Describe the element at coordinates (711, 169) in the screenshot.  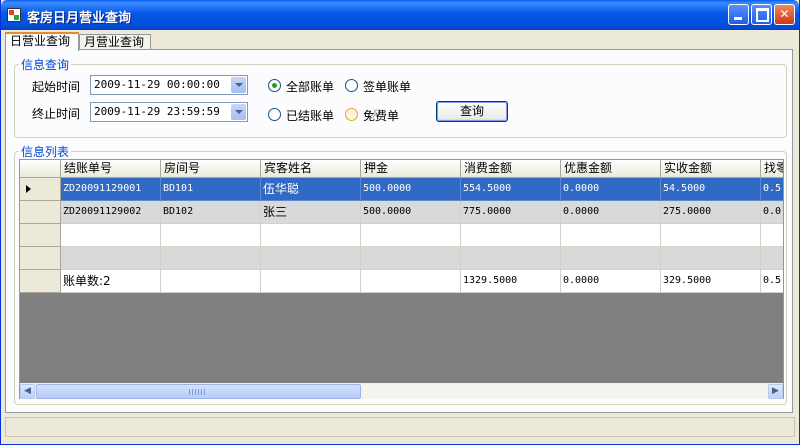
I see `col-header-received: 实收金额` at that location.